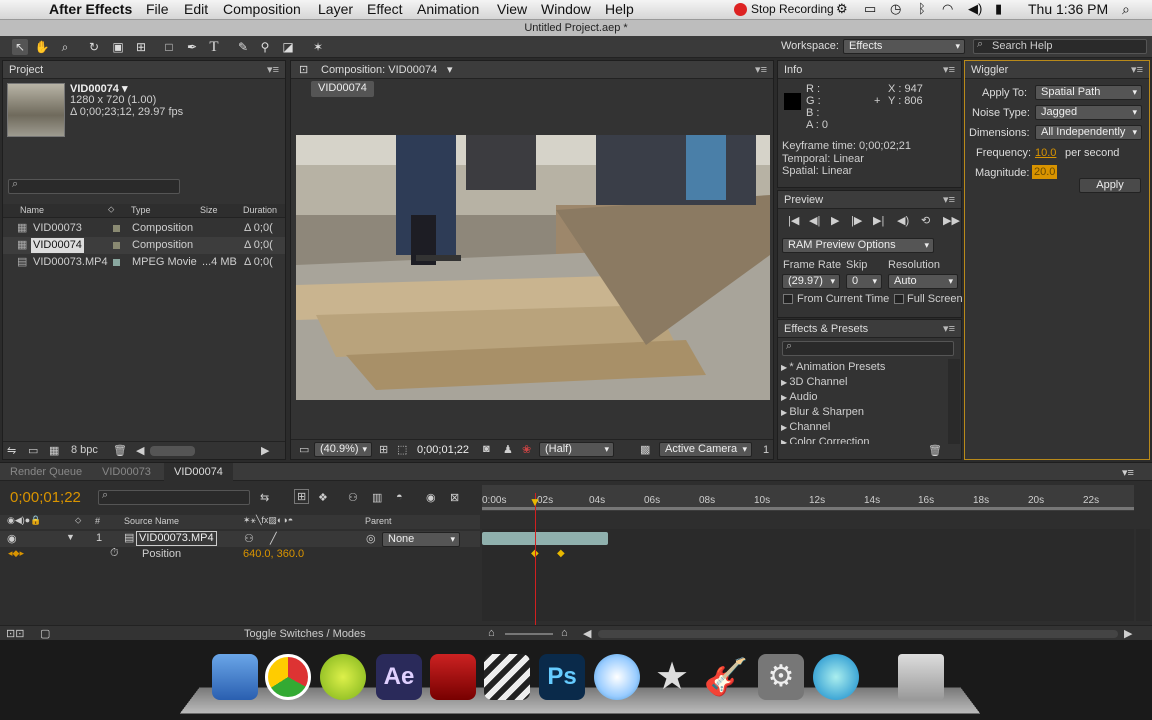 This screenshot has width=1152, height=720. What do you see at coordinates (144, 70) in the screenshot?
I see `project-tab: Project ▾≡` at bounding box center [144, 70].